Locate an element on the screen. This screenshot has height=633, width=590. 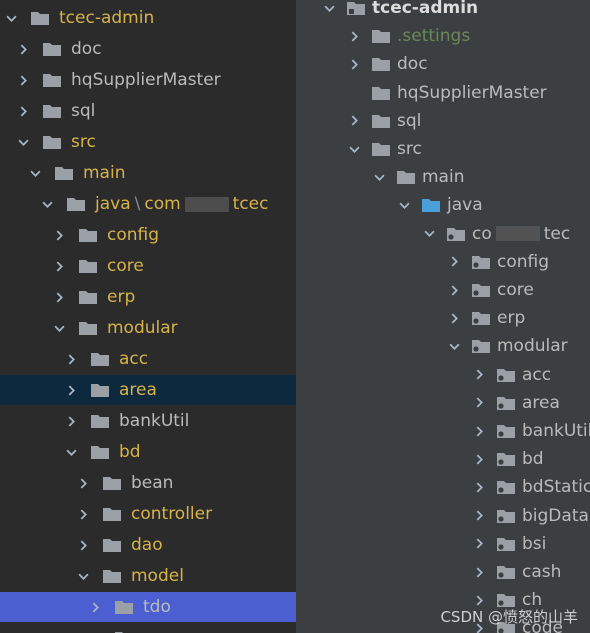
tree-row: java is located at coordinates (443, 205).